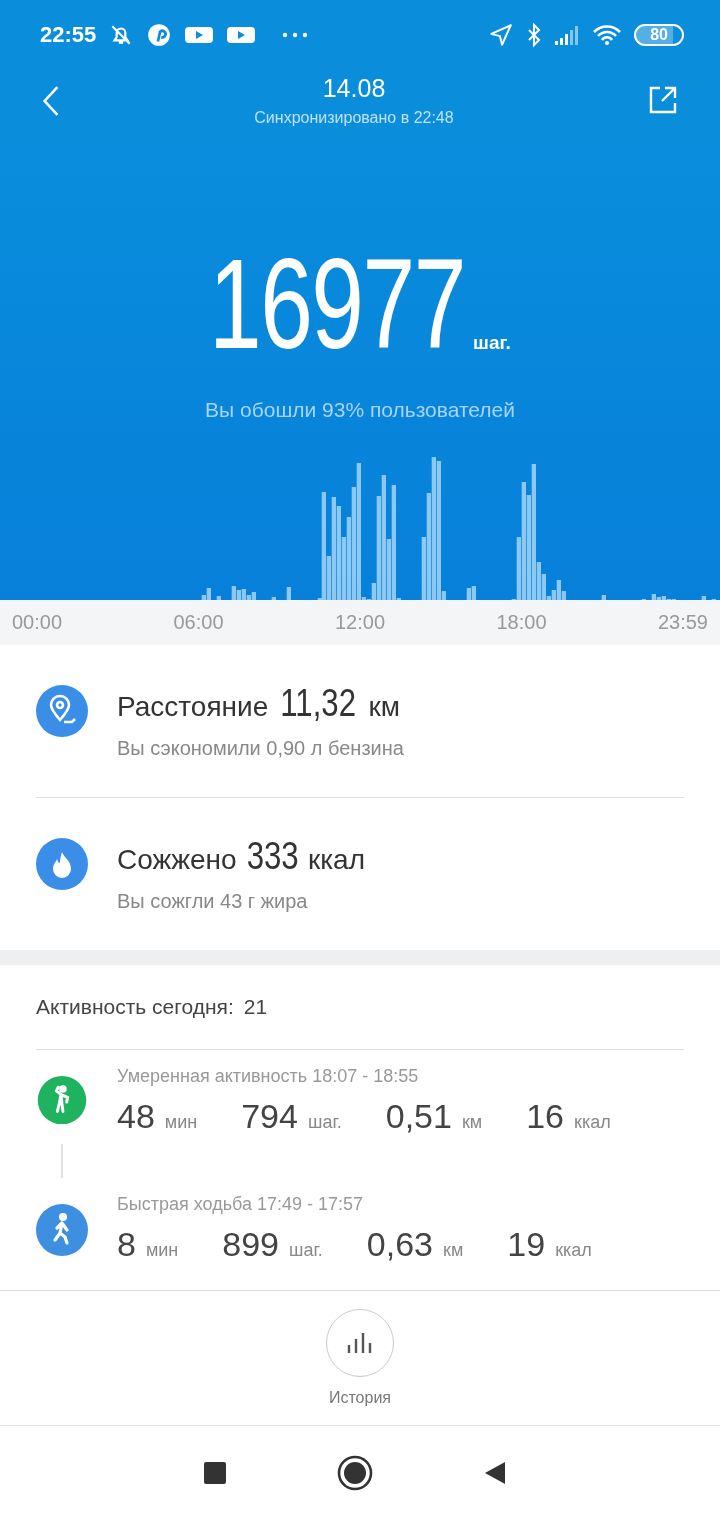 This screenshot has width=720, height=1520. Describe the element at coordinates (198, 622) in the screenshot. I see `time-axis-label: 06:00` at that location.